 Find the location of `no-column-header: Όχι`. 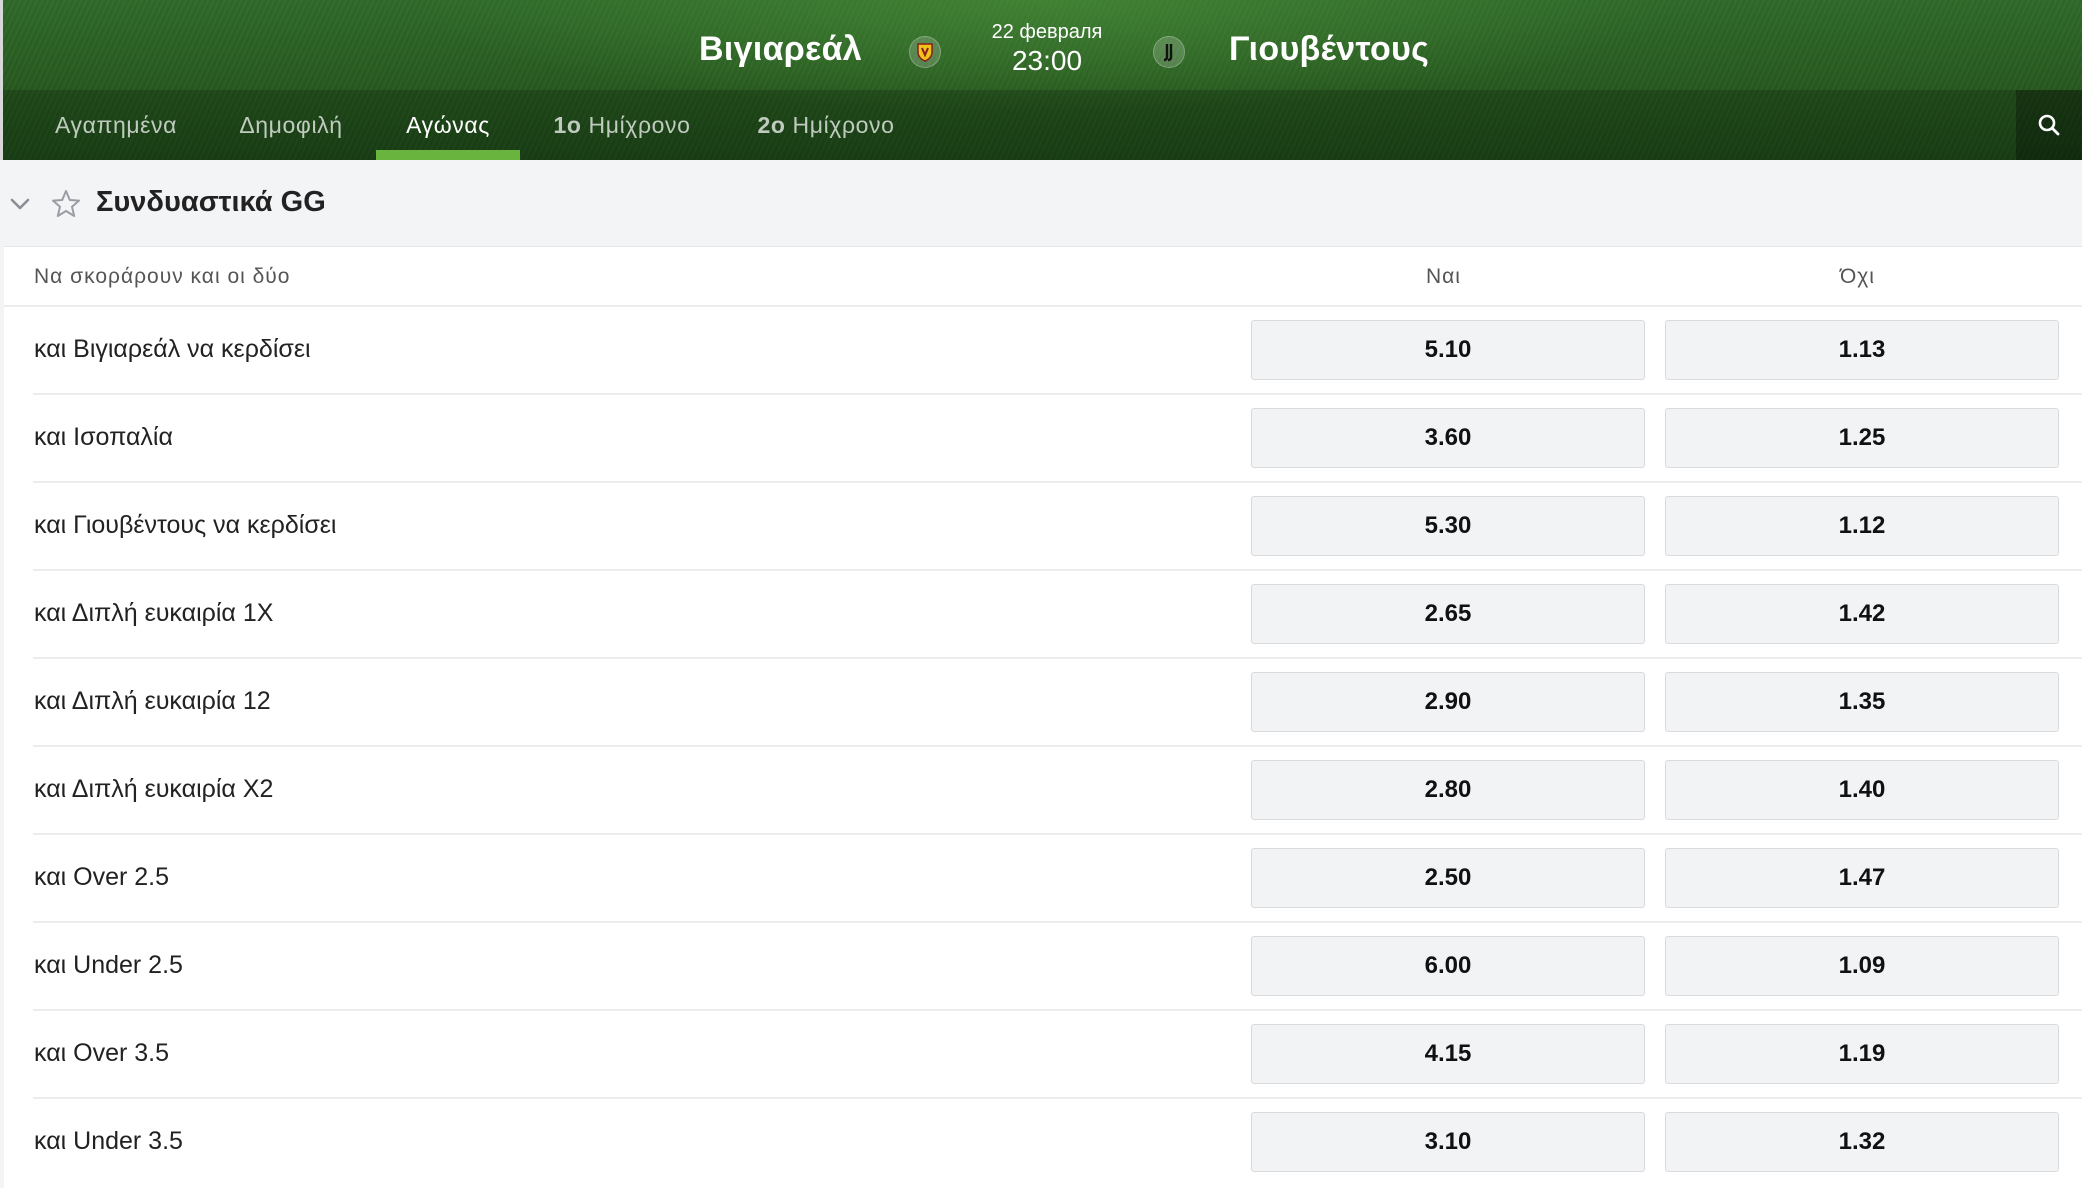

no-column-header: Όχι is located at coordinates (1857, 276).